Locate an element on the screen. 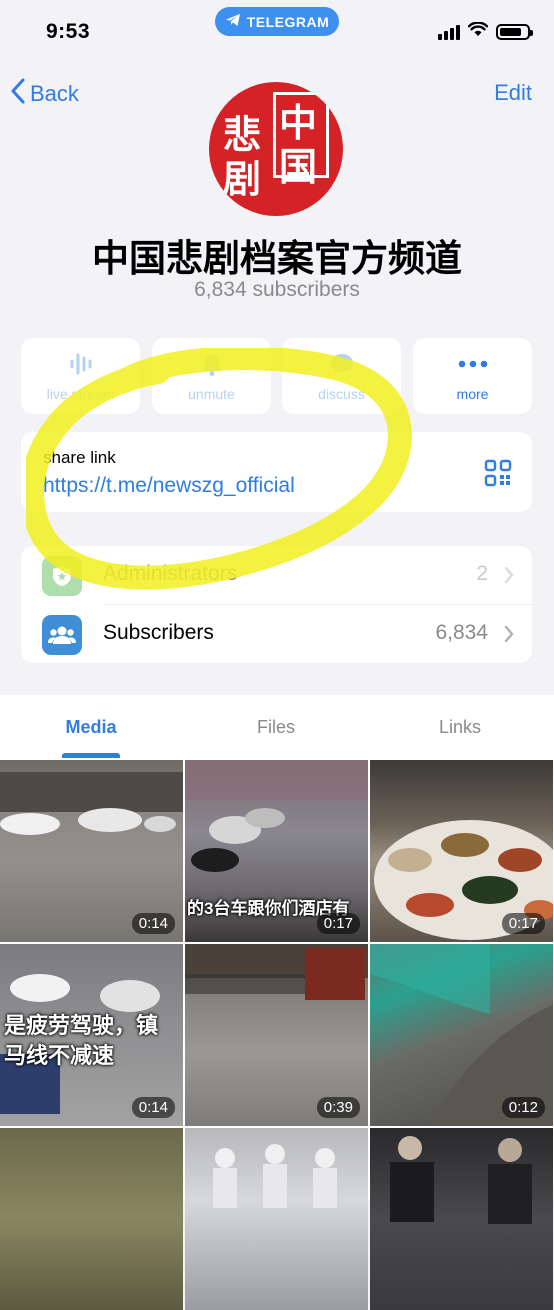 The image size is (554, 1310). admin-shield-icon is located at coordinates (62, 576).